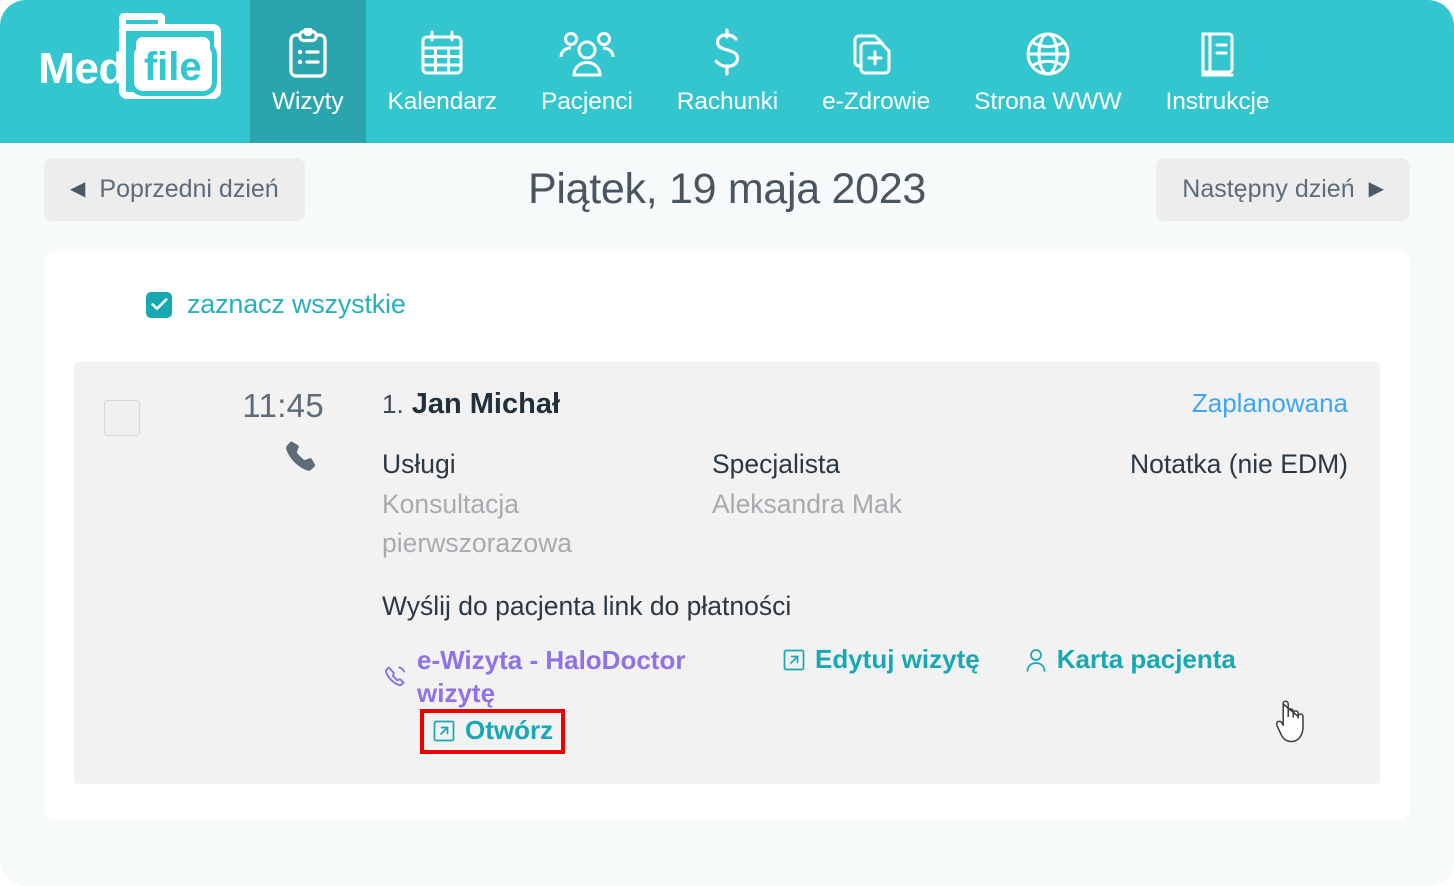 This screenshot has width=1454, height=886. I want to click on appointment-index: 1., so click(393, 404).